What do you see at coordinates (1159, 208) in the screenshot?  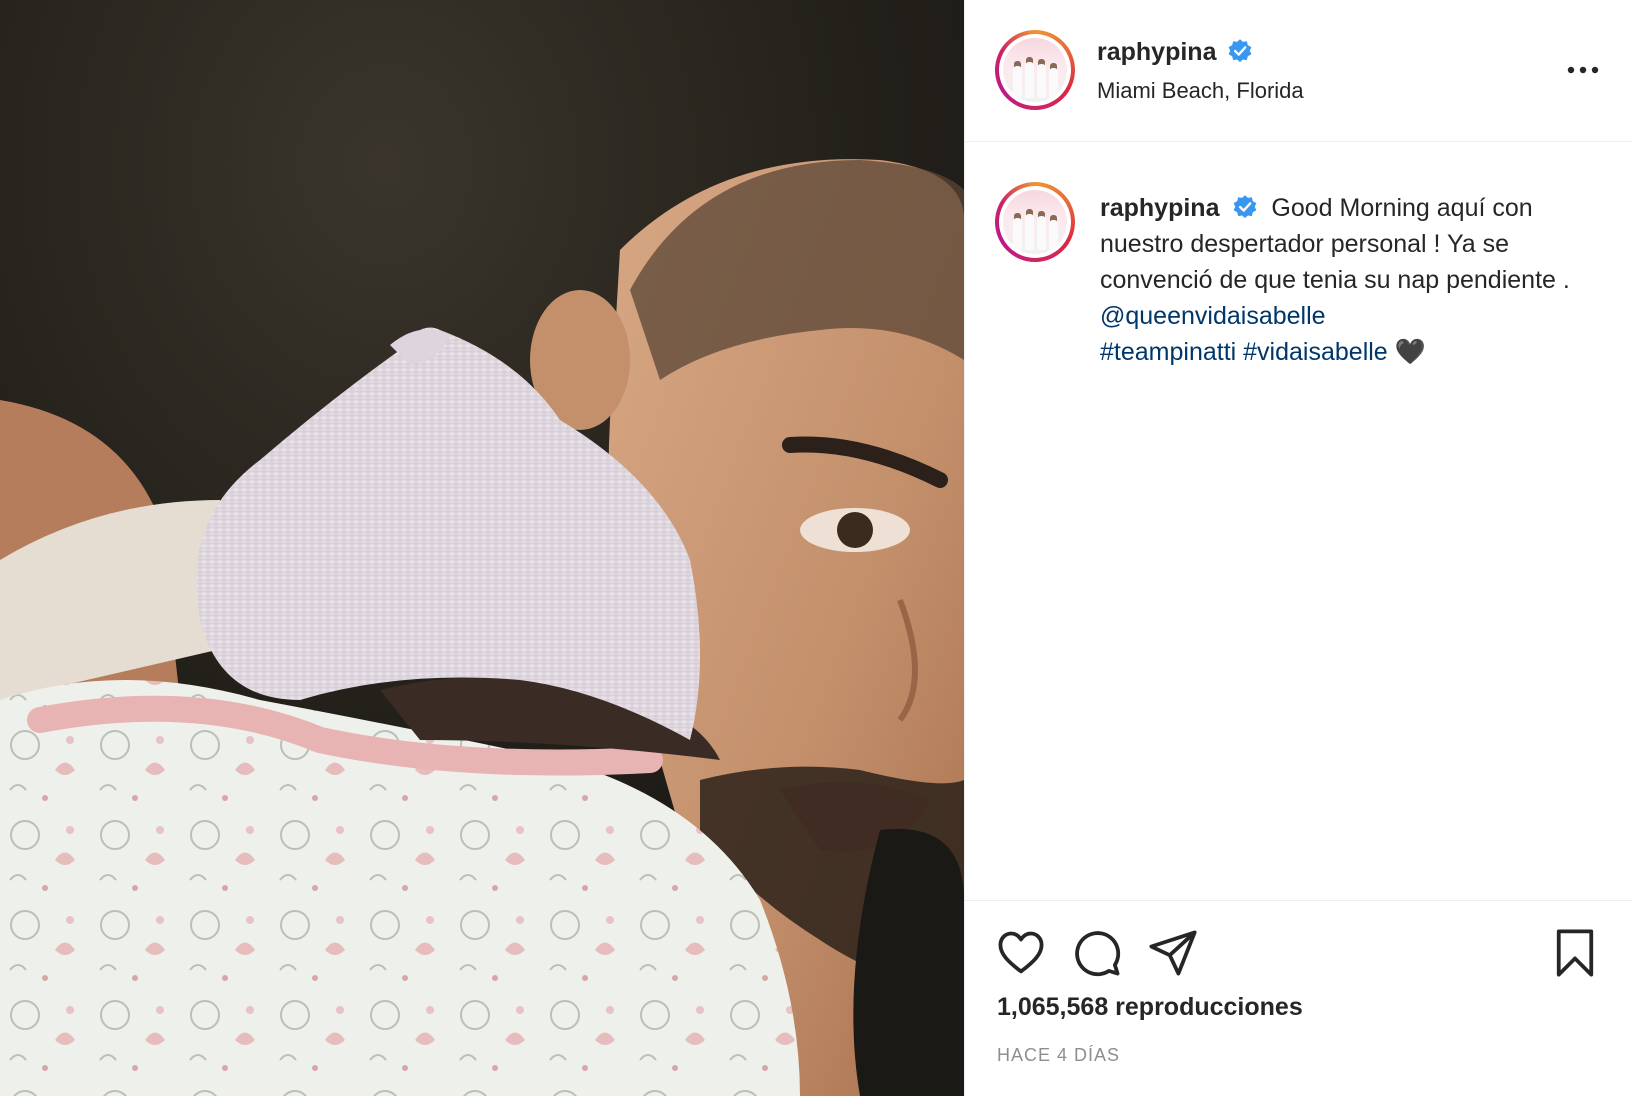 I see `caption-username: raphypina` at bounding box center [1159, 208].